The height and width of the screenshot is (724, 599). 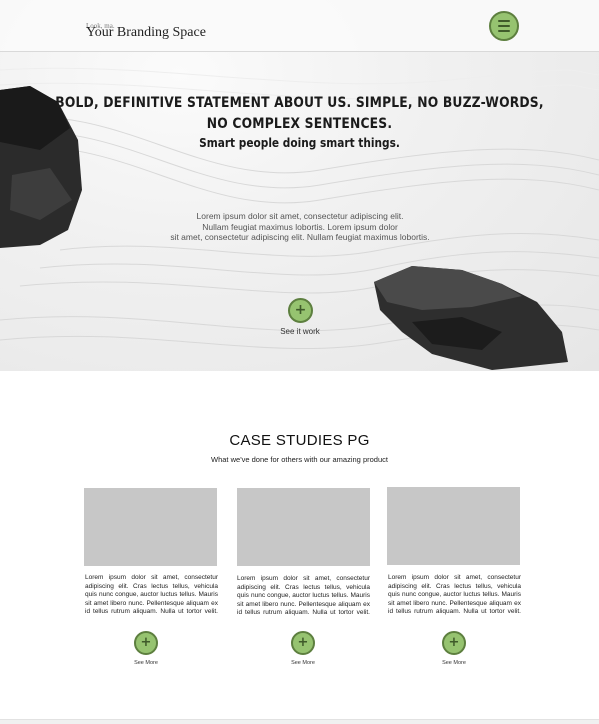 I want to click on footer-divider, so click(x=299, y=721).